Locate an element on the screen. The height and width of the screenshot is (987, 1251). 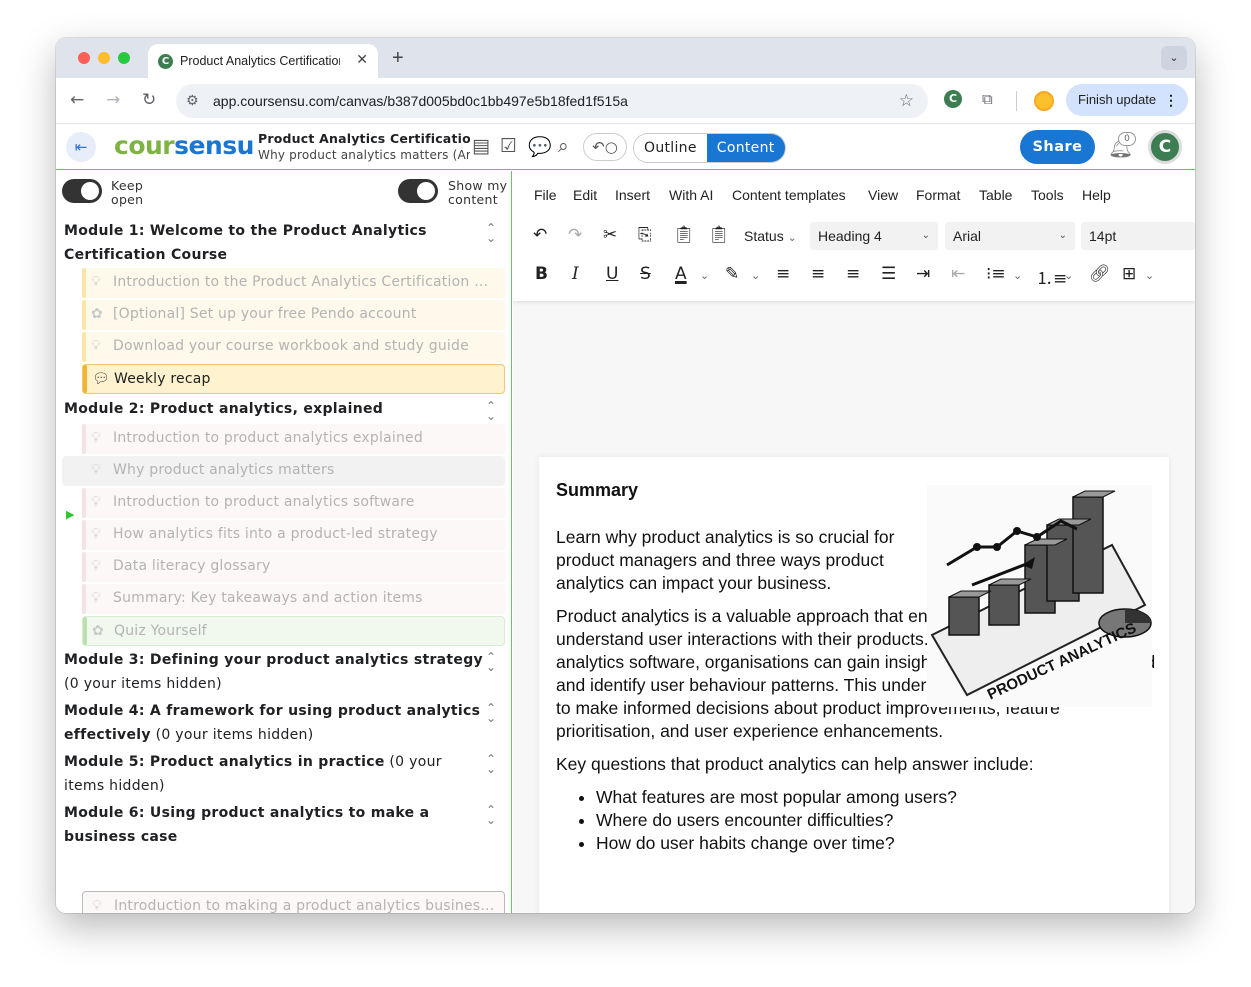
highlight-icon: ✎ is located at coordinates (732, 274).